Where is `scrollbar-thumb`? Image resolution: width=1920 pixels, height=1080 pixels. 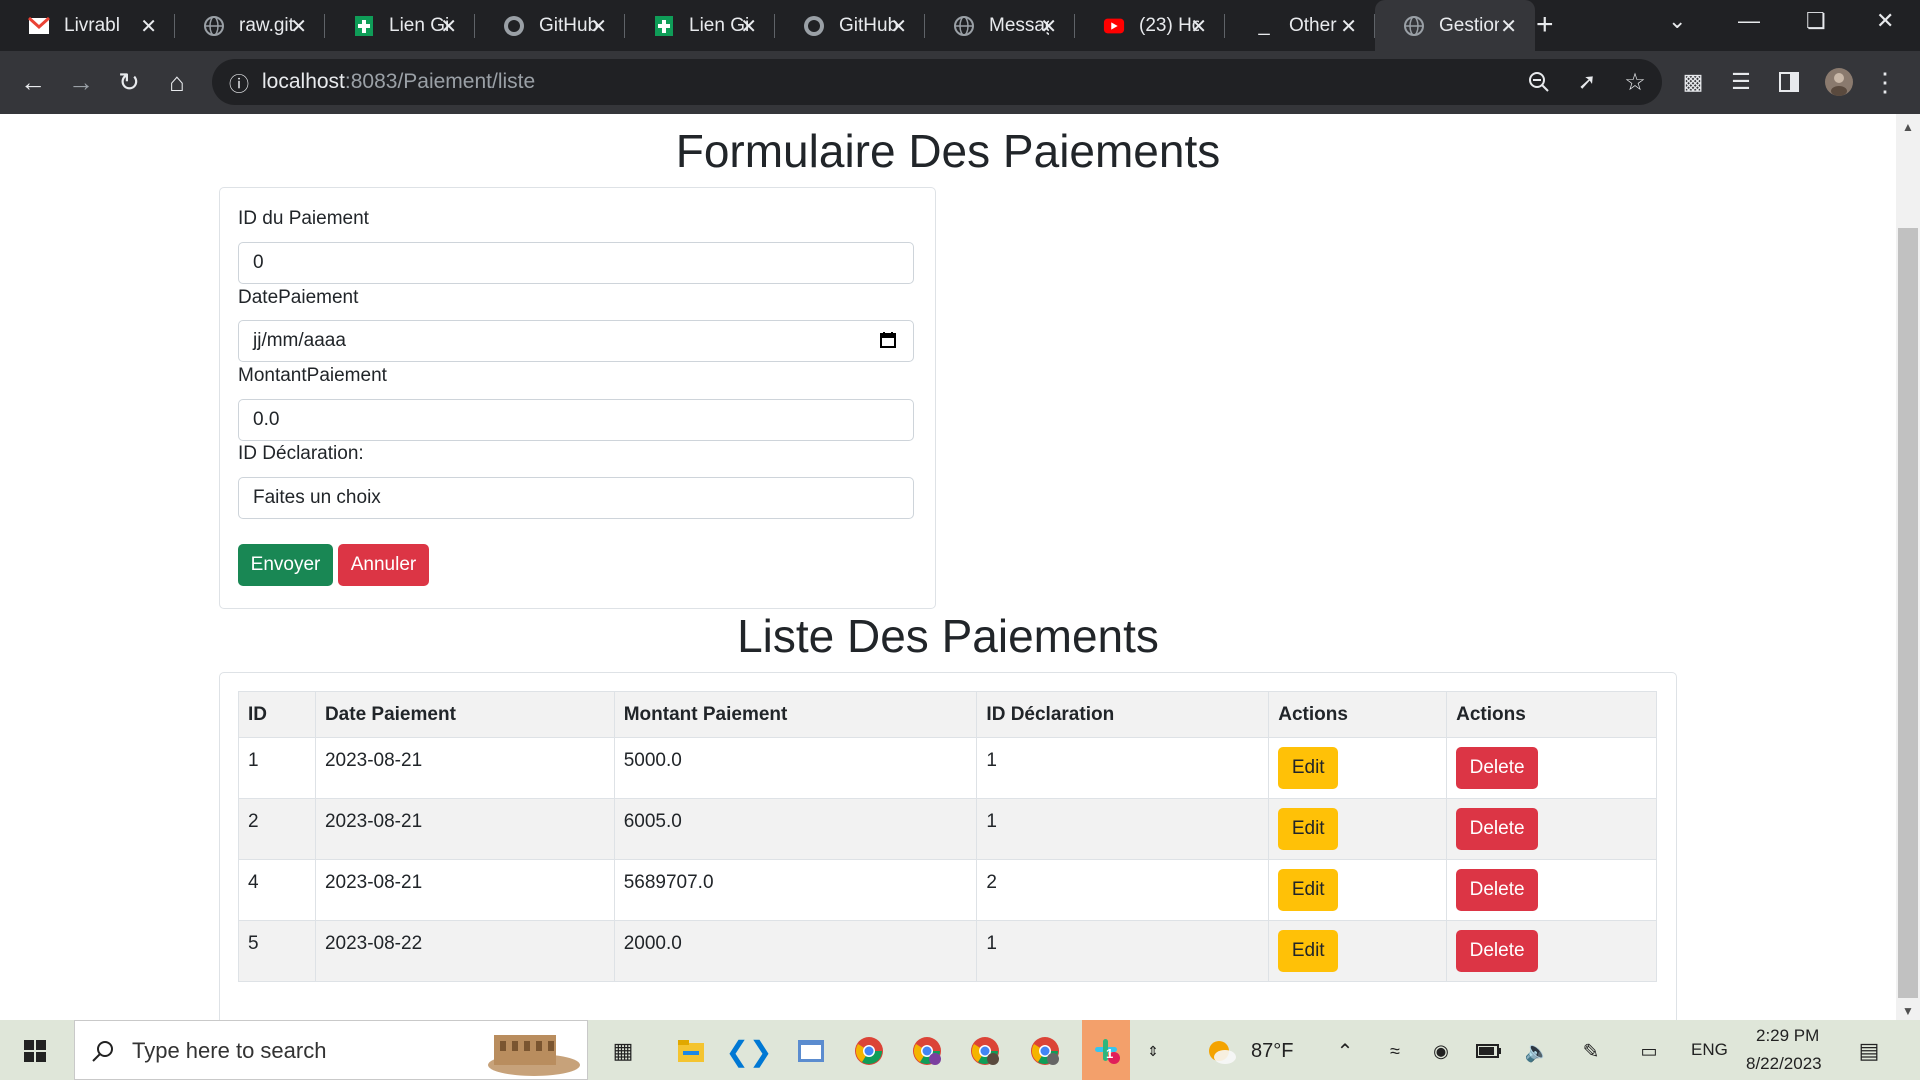 scrollbar-thumb is located at coordinates (1908, 613).